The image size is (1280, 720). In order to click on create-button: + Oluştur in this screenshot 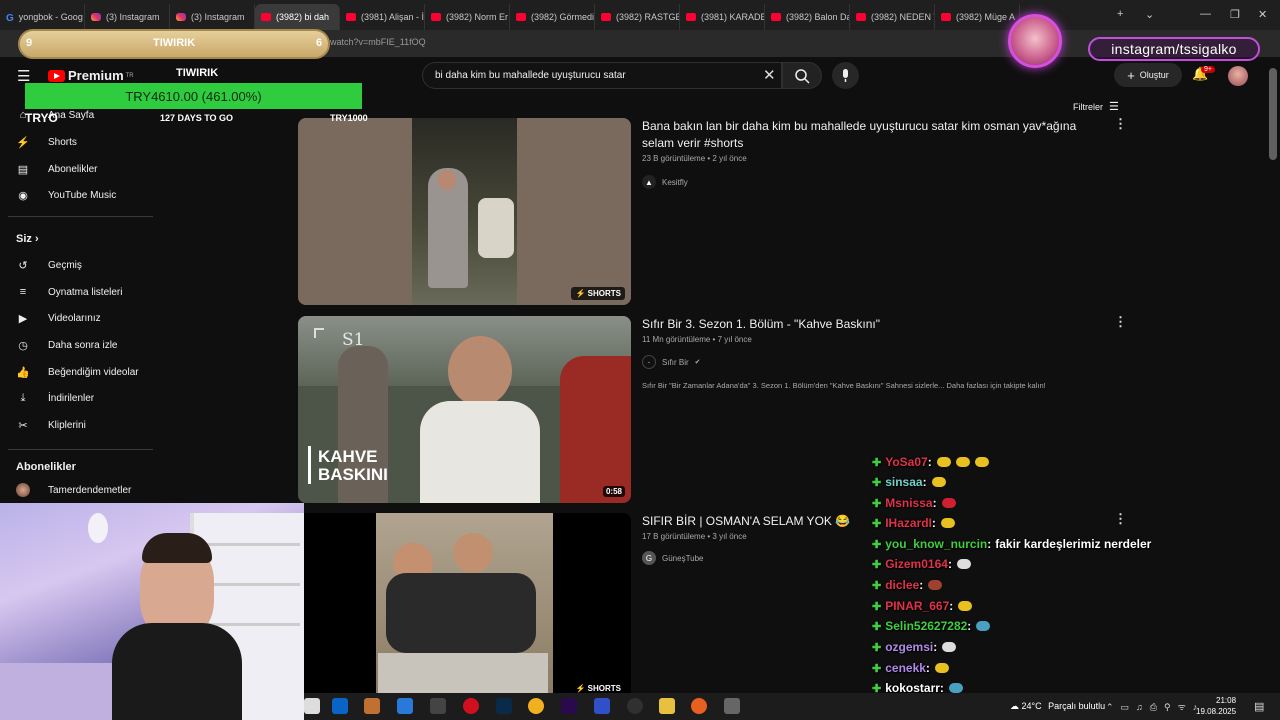, I will do `click(1148, 75)`.